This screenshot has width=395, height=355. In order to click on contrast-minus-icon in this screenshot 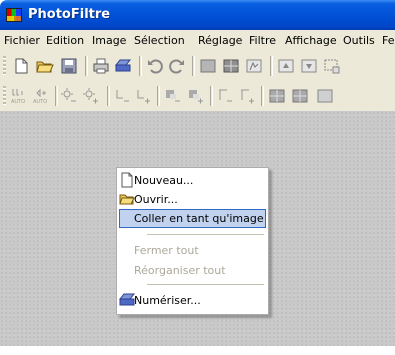, I will do `click(122, 96)`.